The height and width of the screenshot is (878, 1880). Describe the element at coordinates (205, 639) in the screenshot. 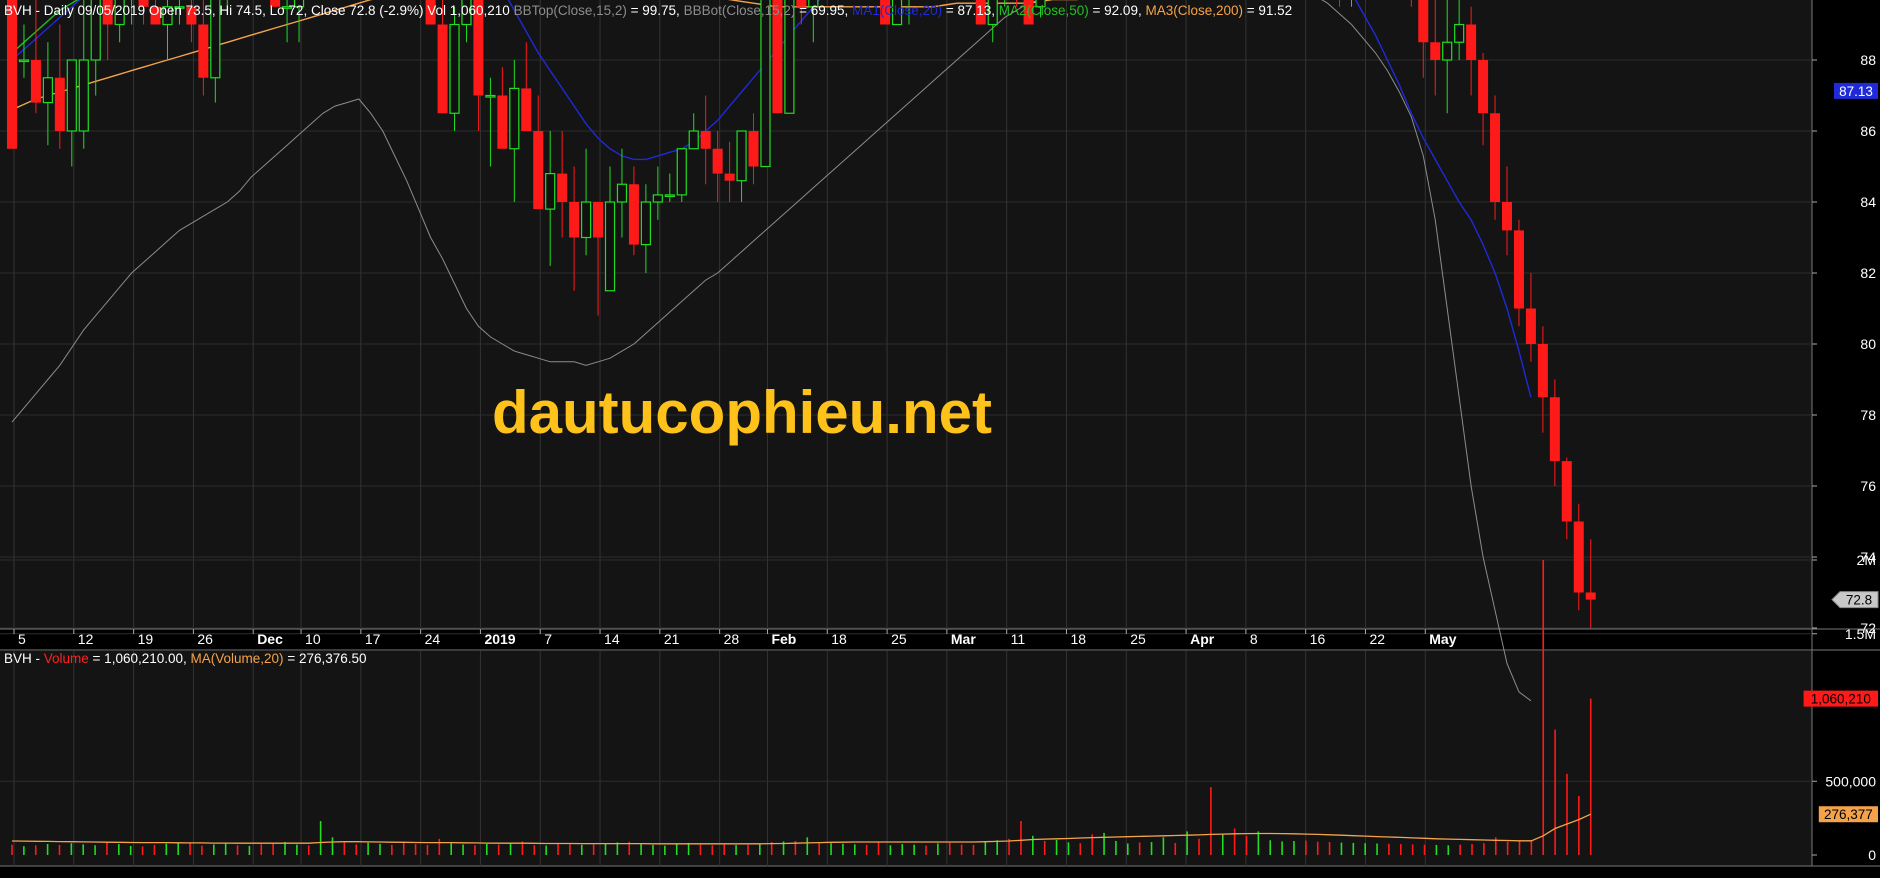

I see `time-tick-label: 26` at that location.